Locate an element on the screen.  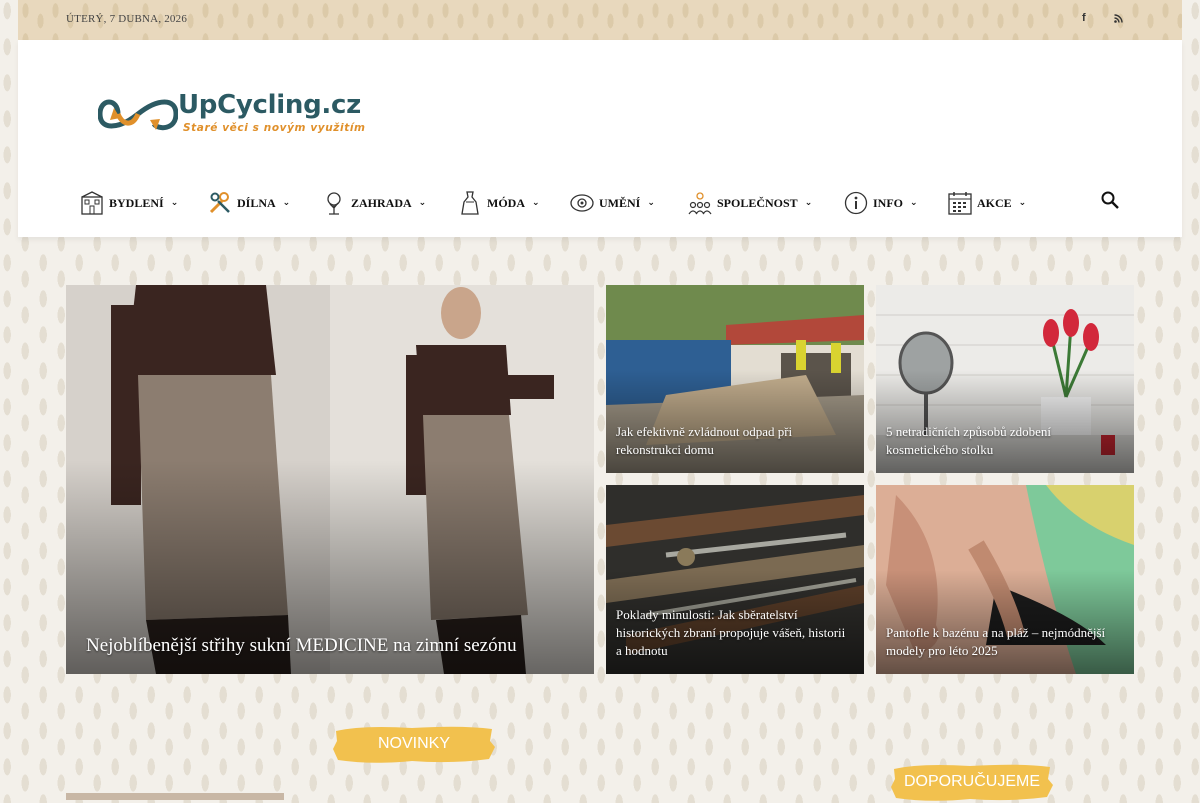
nav-label: UMĚNÍ is located at coordinates (620, 202).